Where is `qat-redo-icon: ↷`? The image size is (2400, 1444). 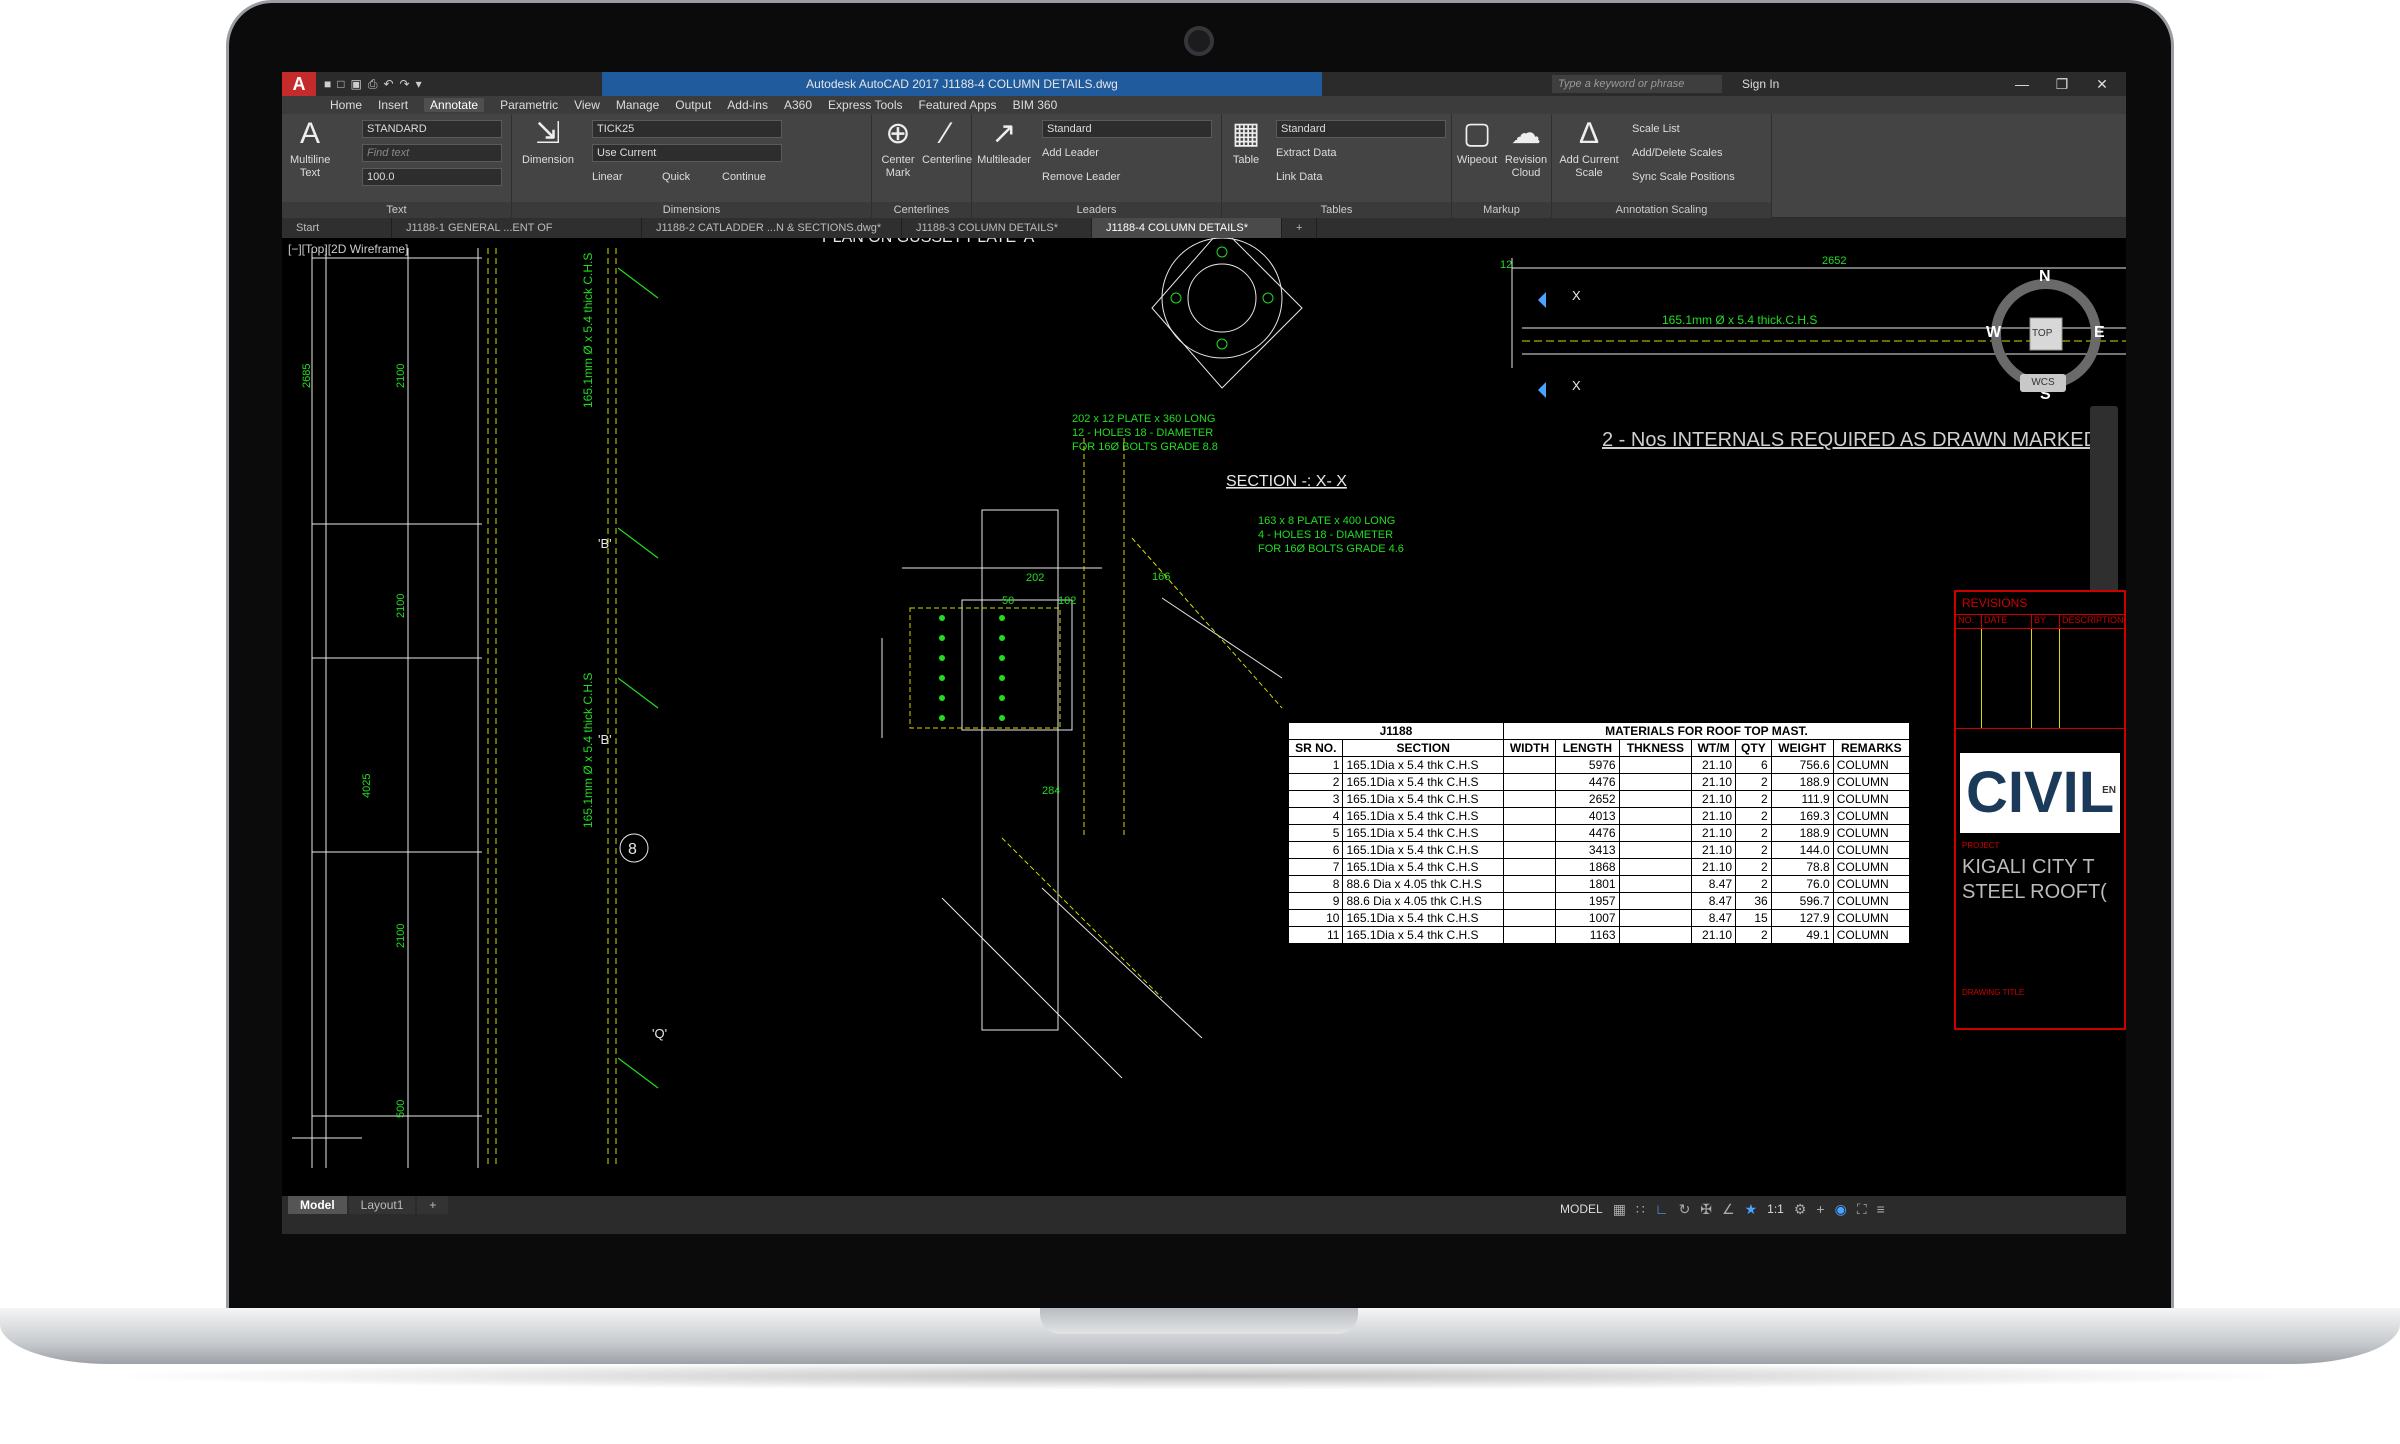 qat-redo-icon: ↷ is located at coordinates (405, 84).